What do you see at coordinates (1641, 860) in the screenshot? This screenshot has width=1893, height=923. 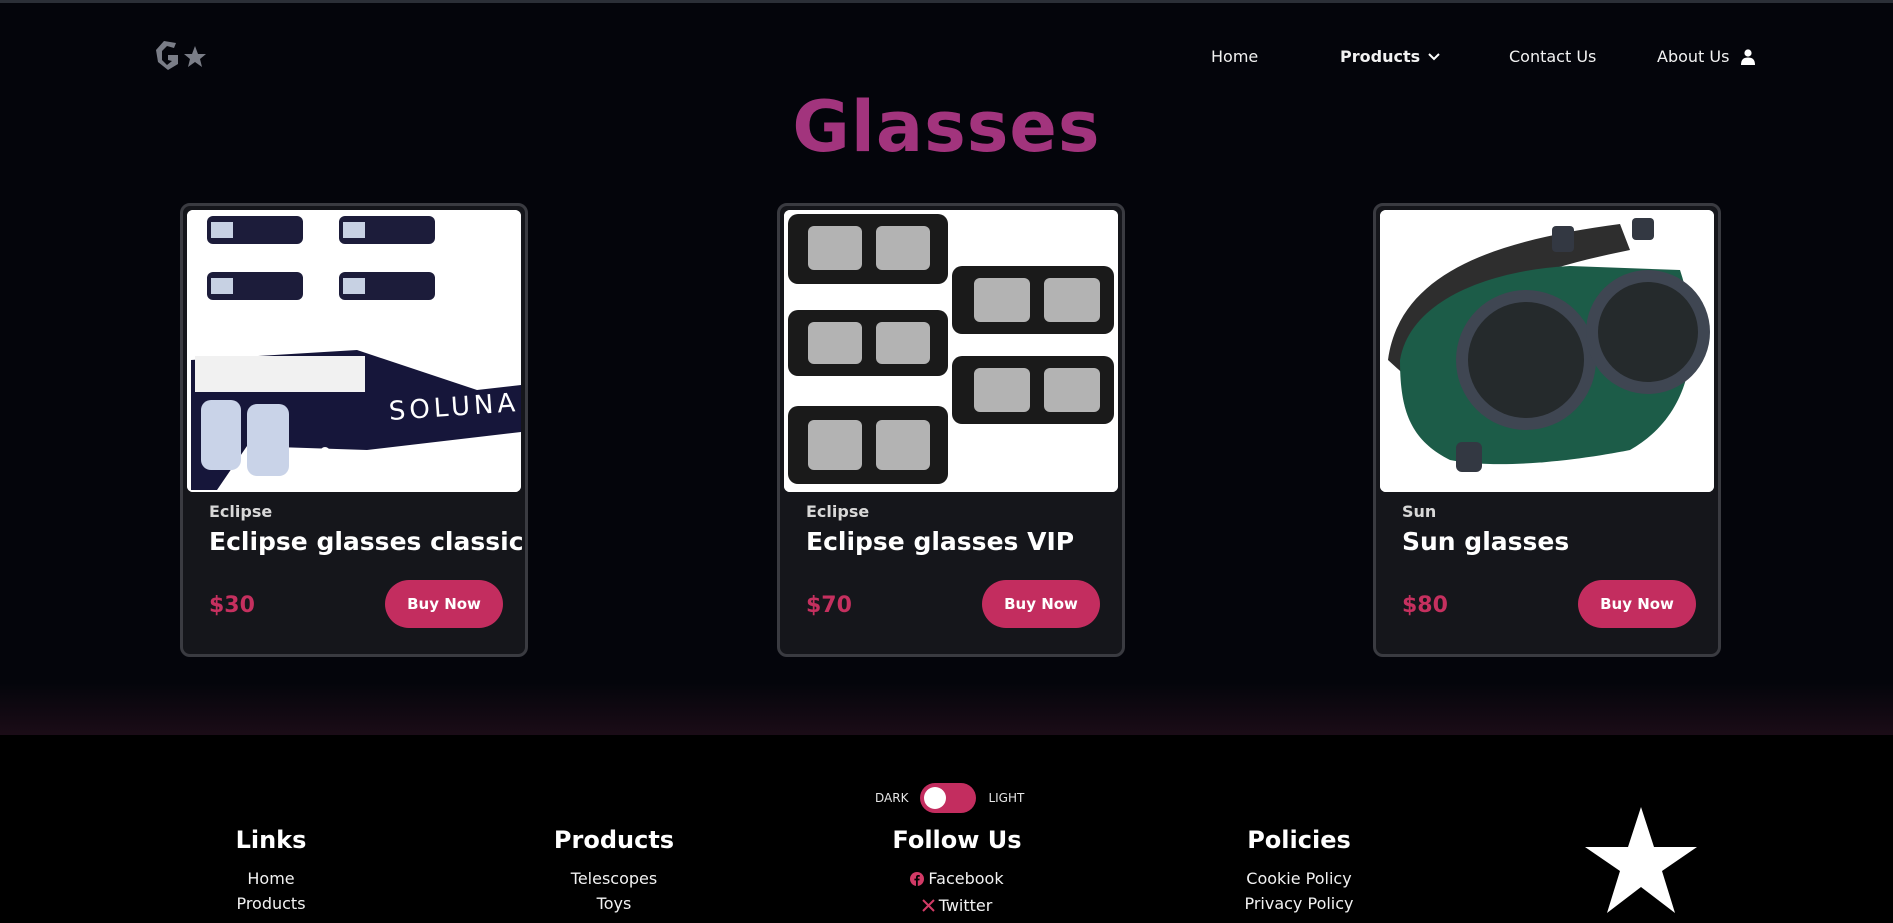 I see `star-logo-icon` at bounding box center [1641, 860].